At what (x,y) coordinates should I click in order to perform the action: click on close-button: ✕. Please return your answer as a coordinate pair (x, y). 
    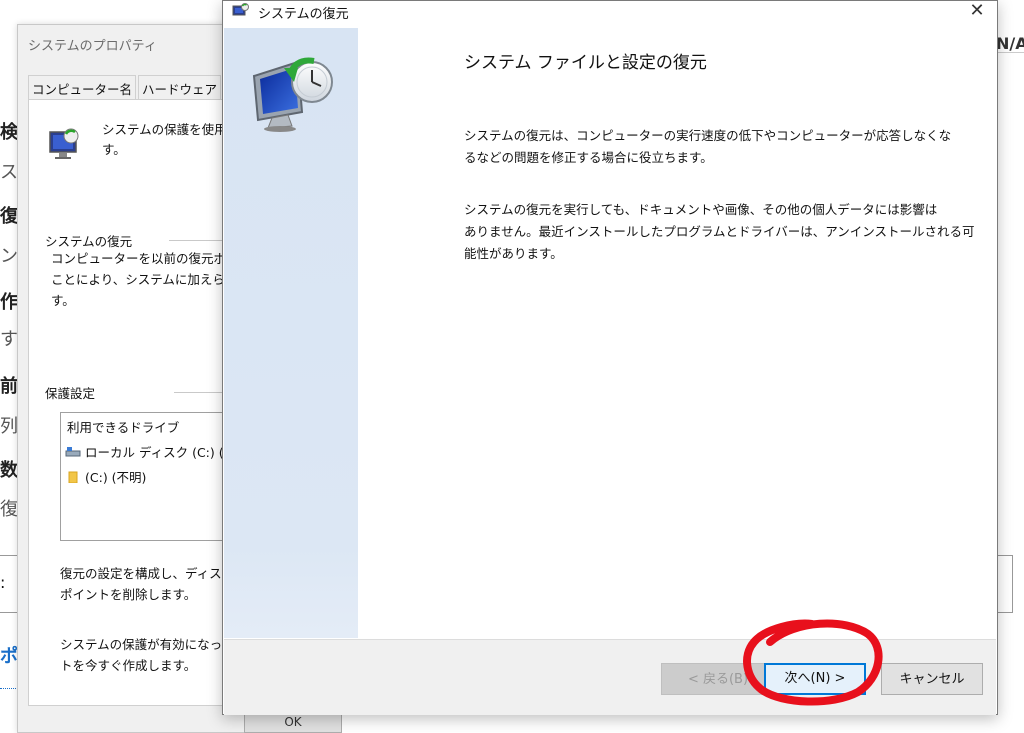
    Looking at the image, I should click on (977, 12).